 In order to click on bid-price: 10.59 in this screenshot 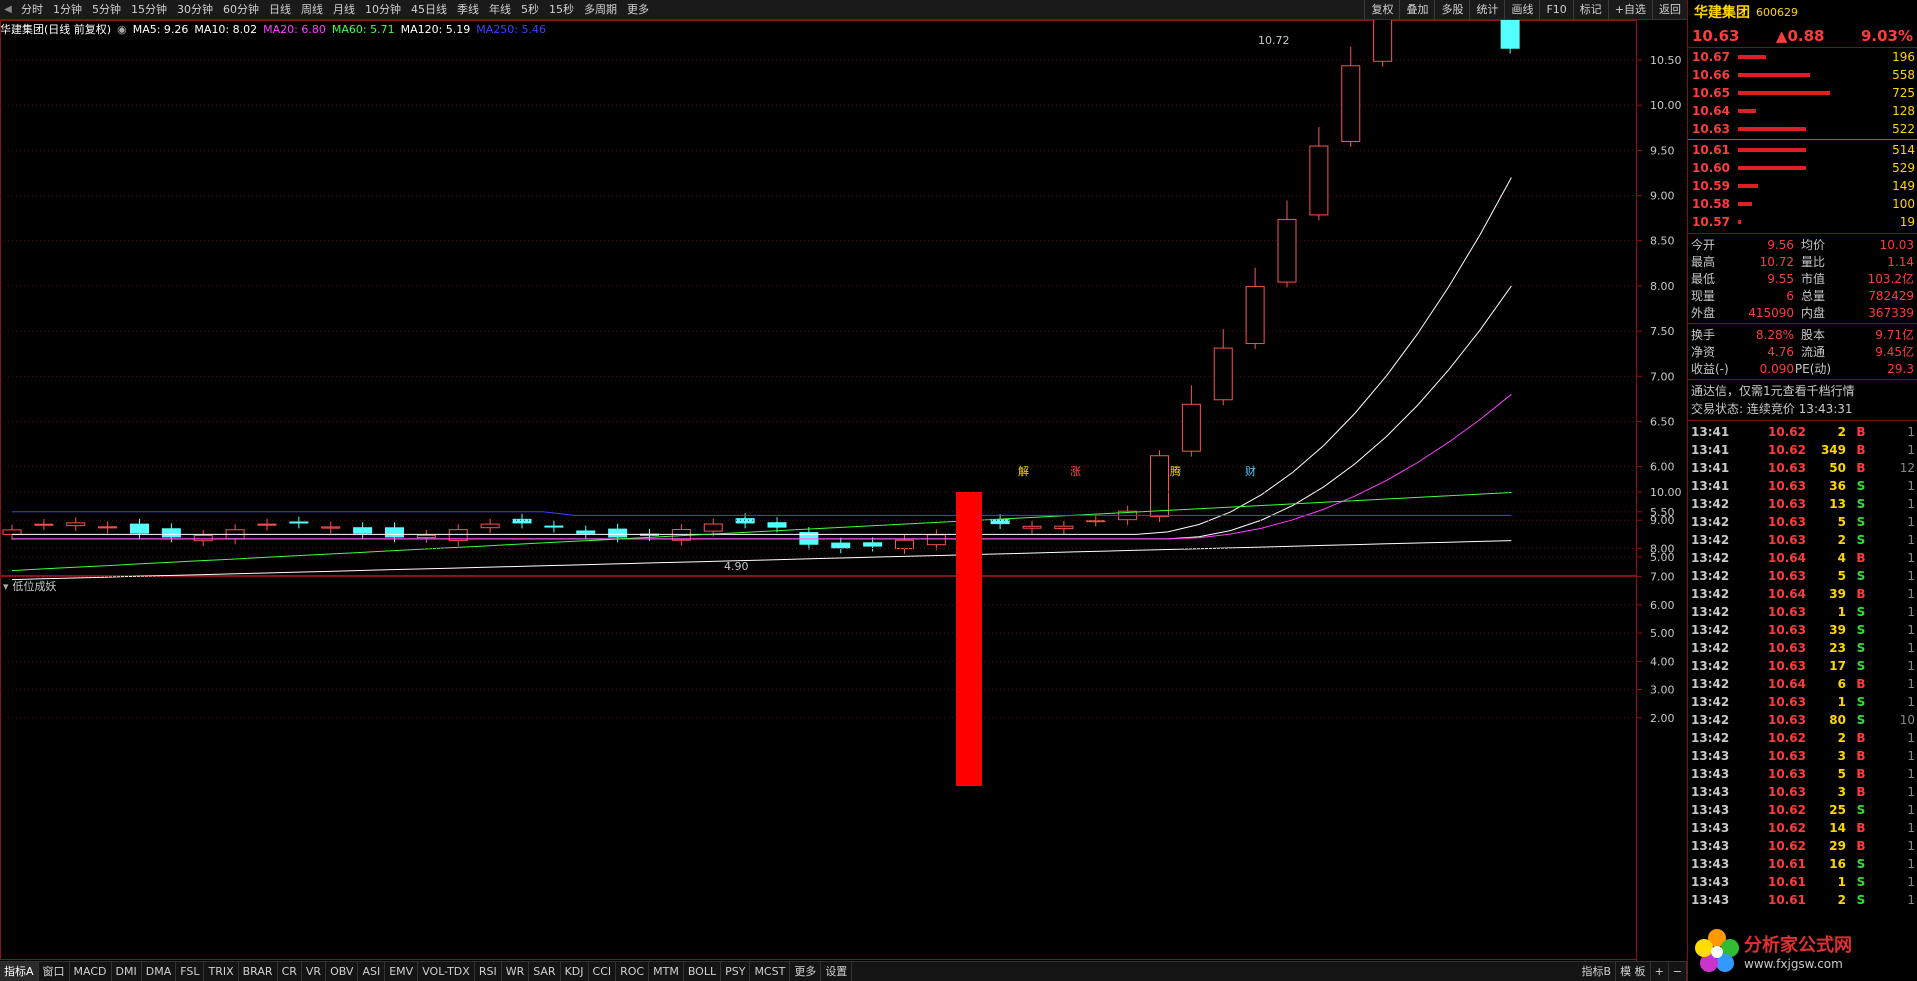, I will do `click(1711, 186)`.